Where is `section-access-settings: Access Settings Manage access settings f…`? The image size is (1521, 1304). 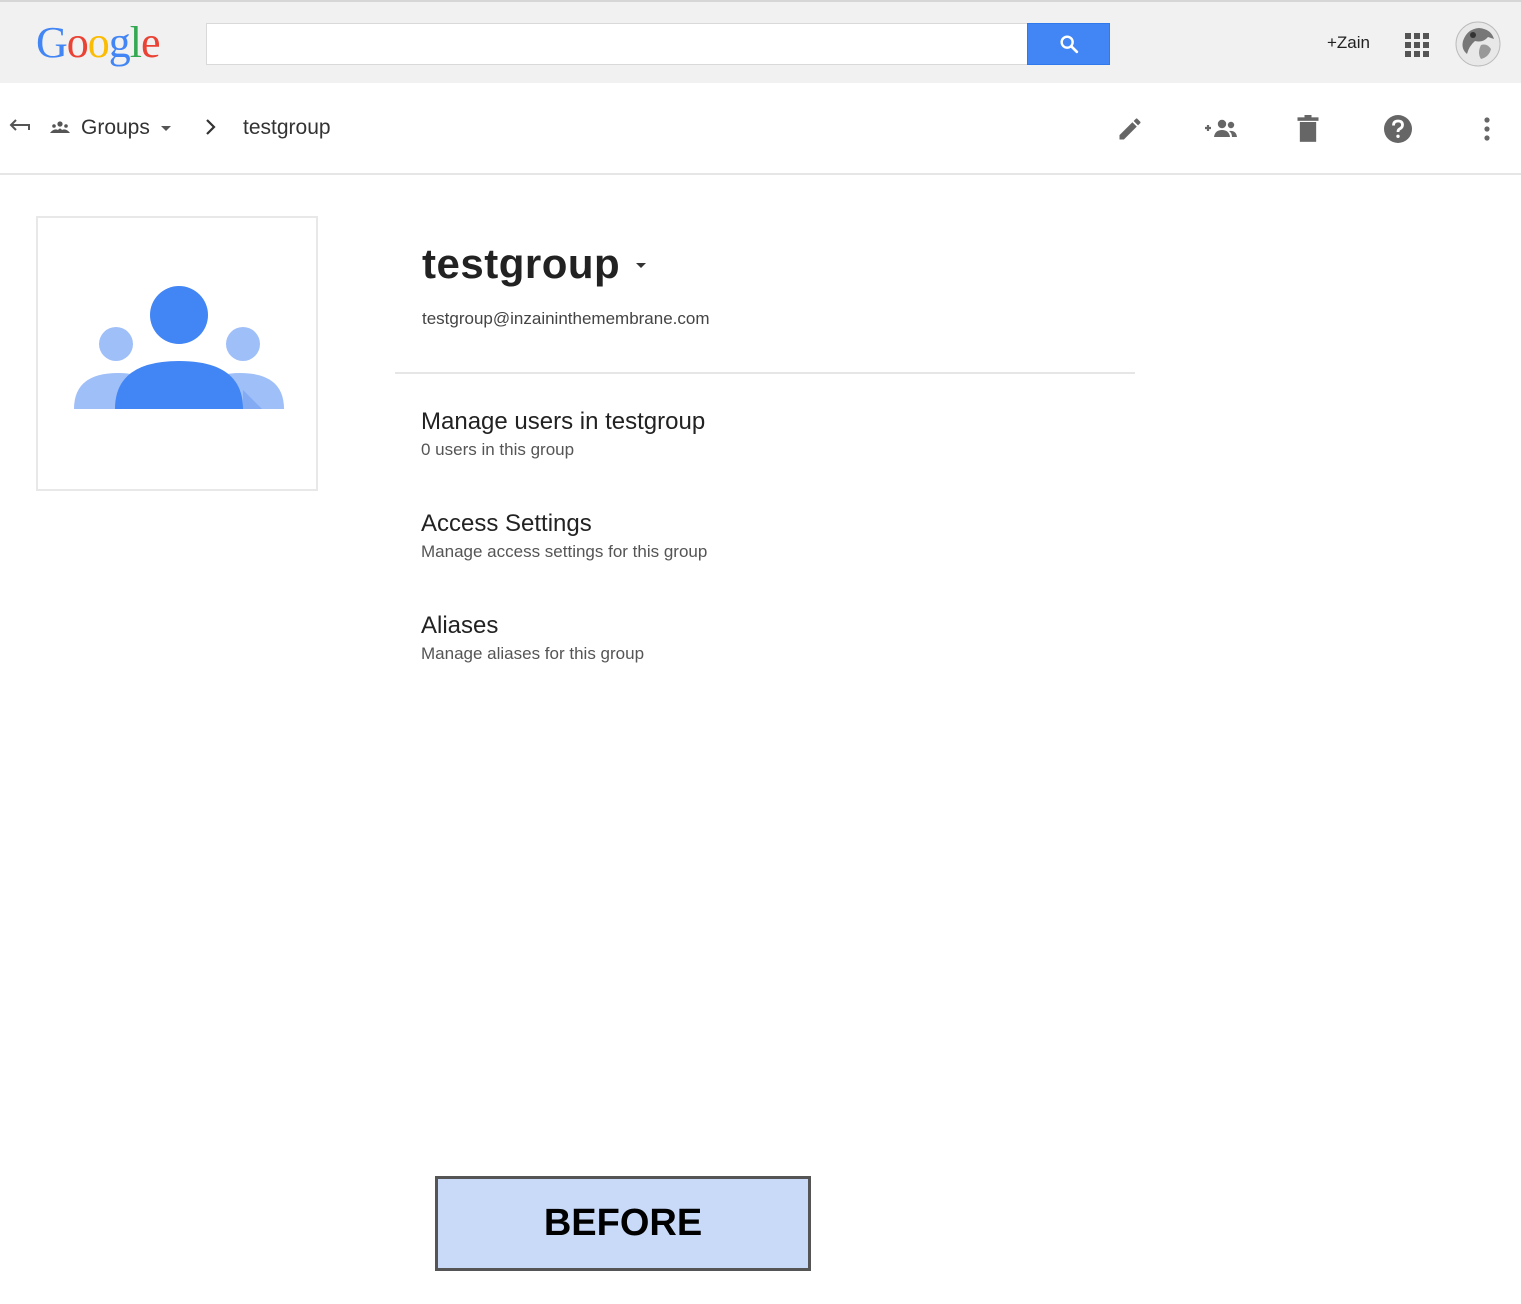 section-access-settings: Access Settings Manage access settings f… is located at coordinates (564, 535).